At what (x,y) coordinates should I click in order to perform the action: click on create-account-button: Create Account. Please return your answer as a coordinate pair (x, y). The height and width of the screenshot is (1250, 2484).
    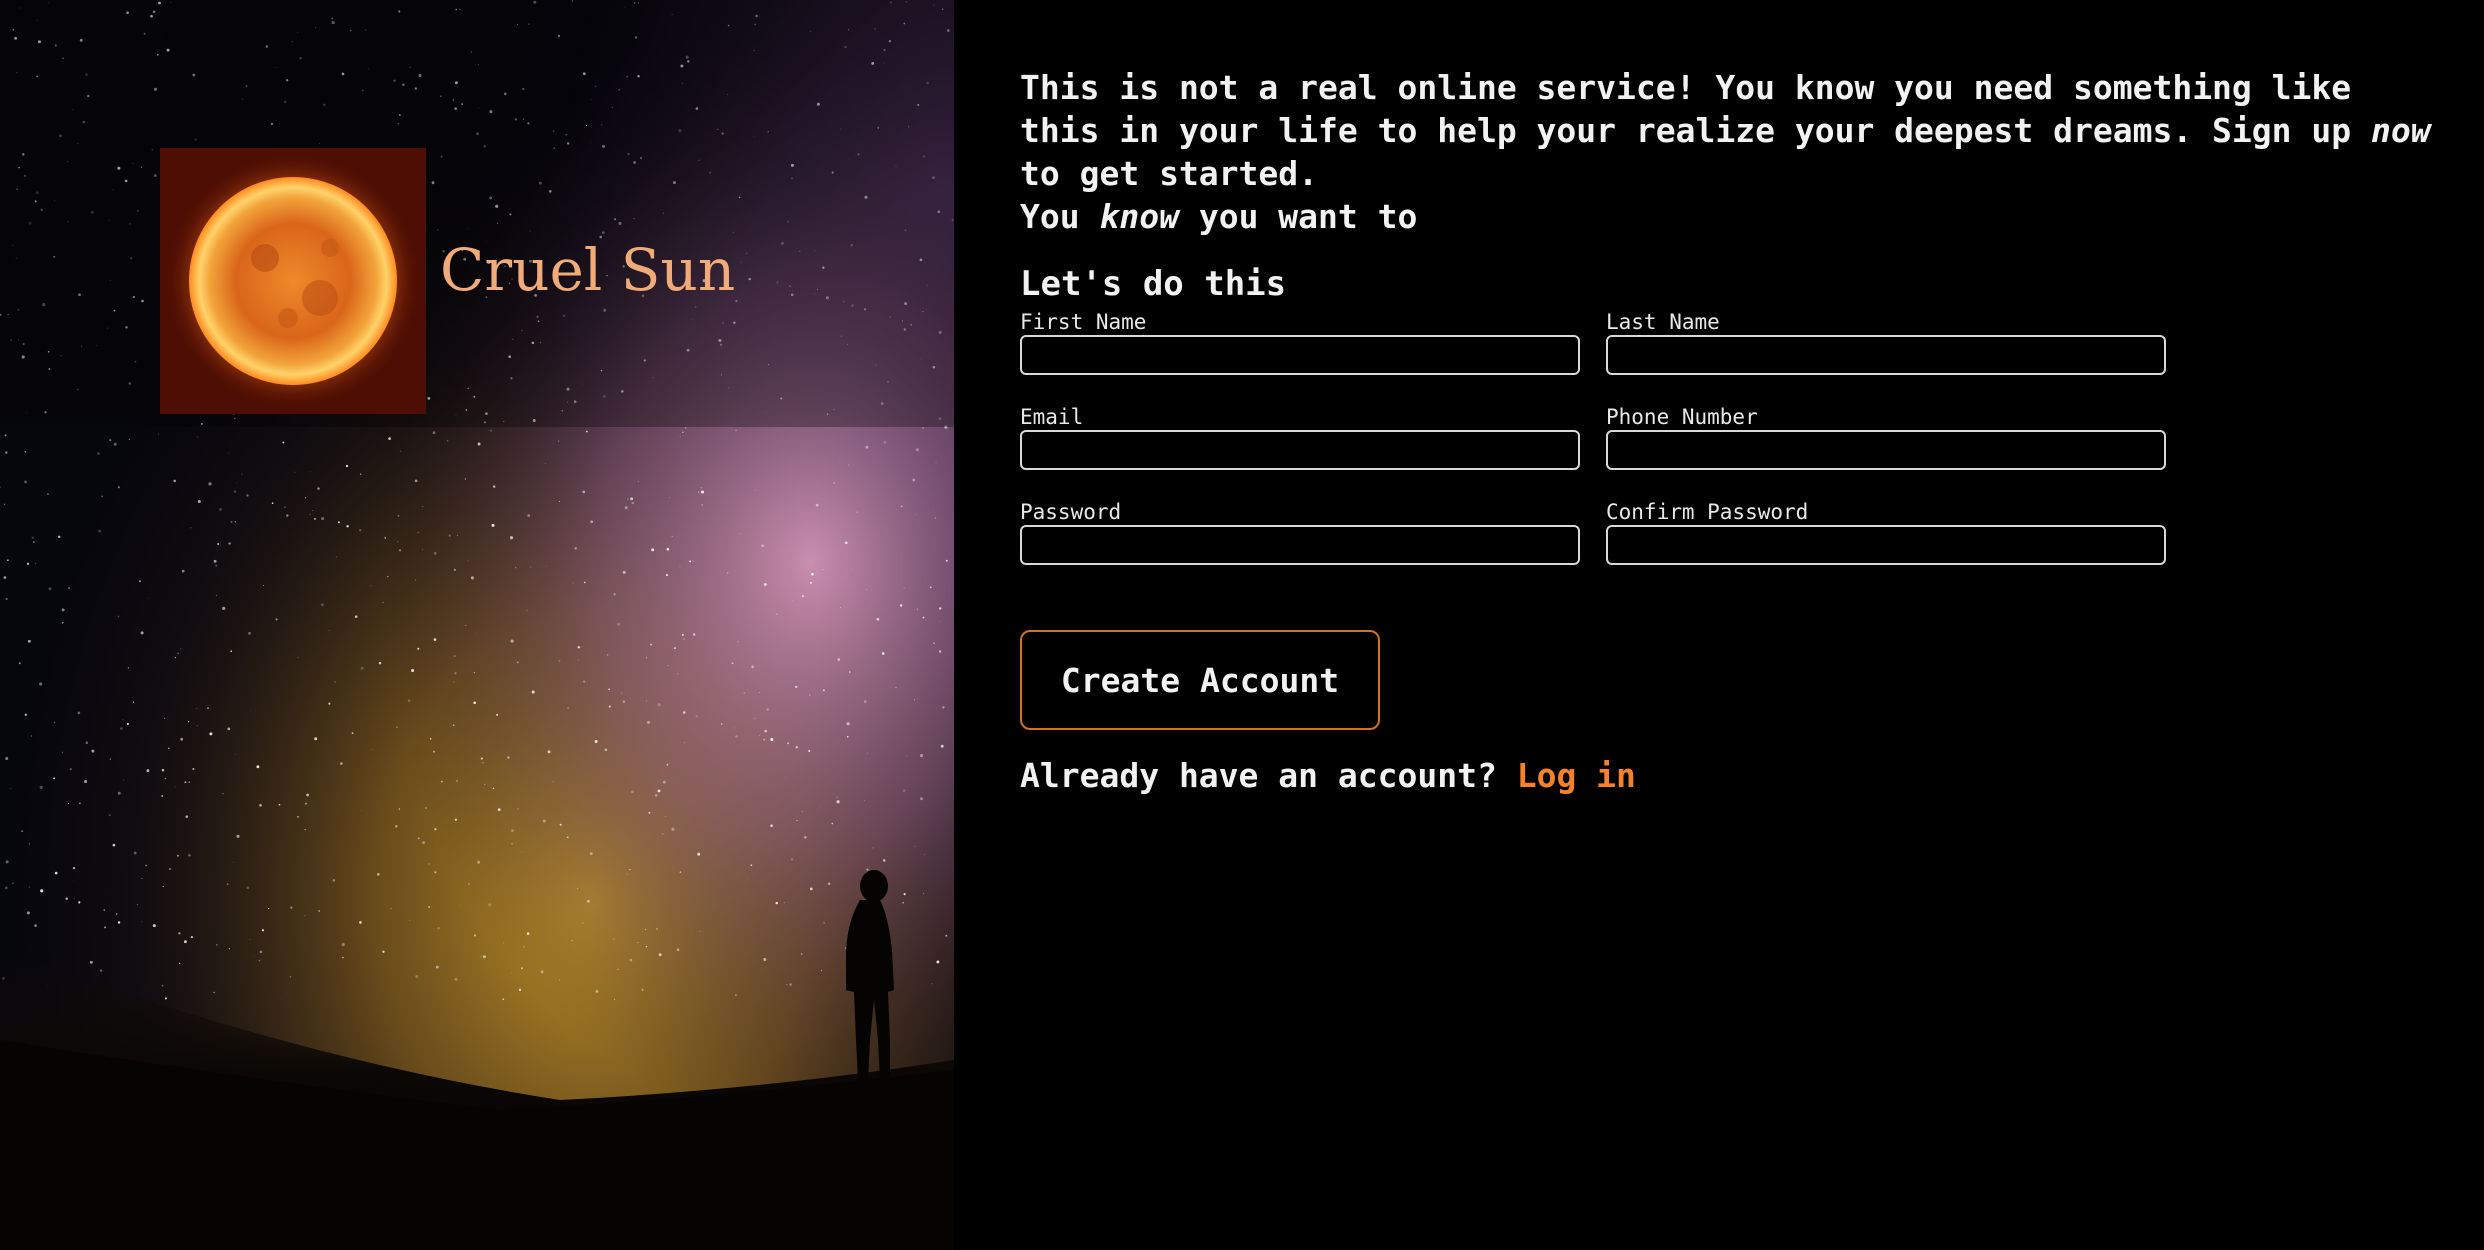
    Looking at the image, I should click on (1200, 680).